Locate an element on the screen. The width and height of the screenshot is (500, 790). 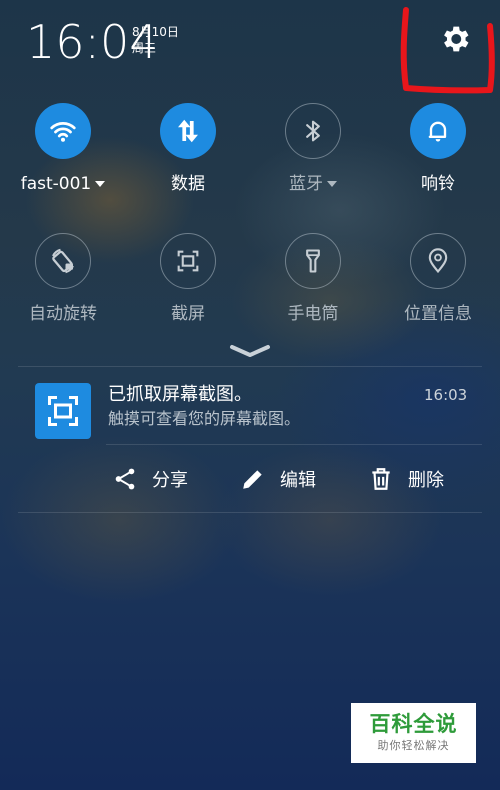
watermark-sub: 助你轻松解决 is located at coordinates (413, 745).